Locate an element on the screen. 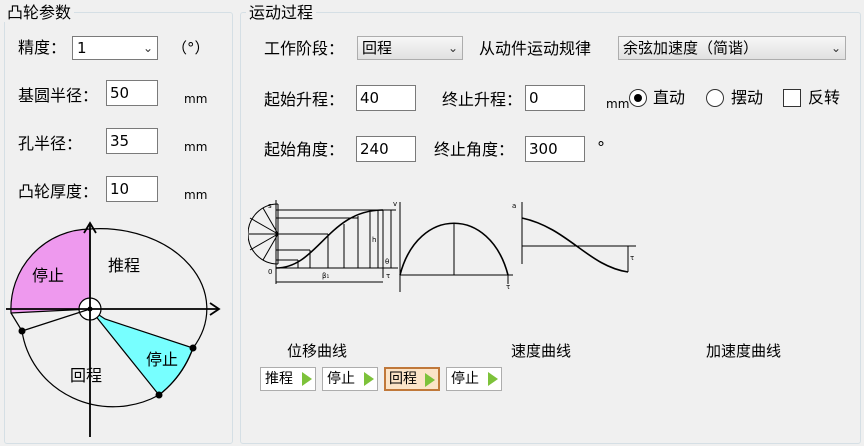 The image size is (864, 446). thickness-label: 凸轮厚度： is located at coordinates (58, 191).